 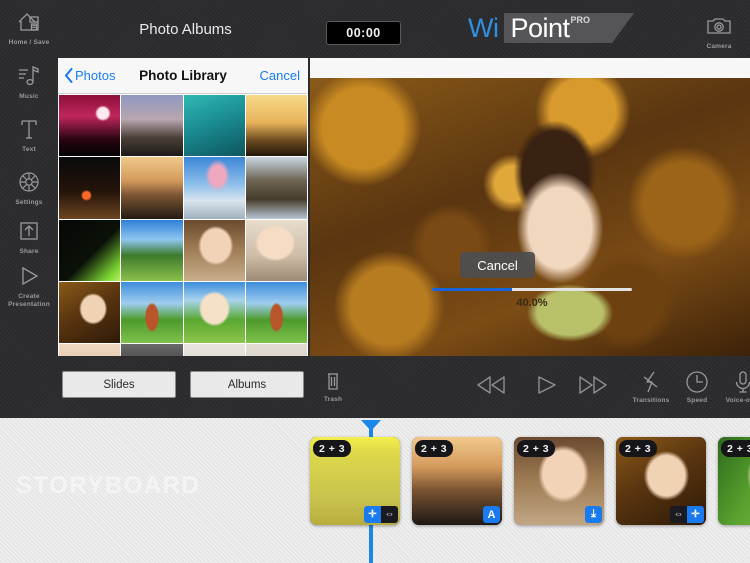 I want to click on partial-portrait-3-art, so click(x=276, y=350).